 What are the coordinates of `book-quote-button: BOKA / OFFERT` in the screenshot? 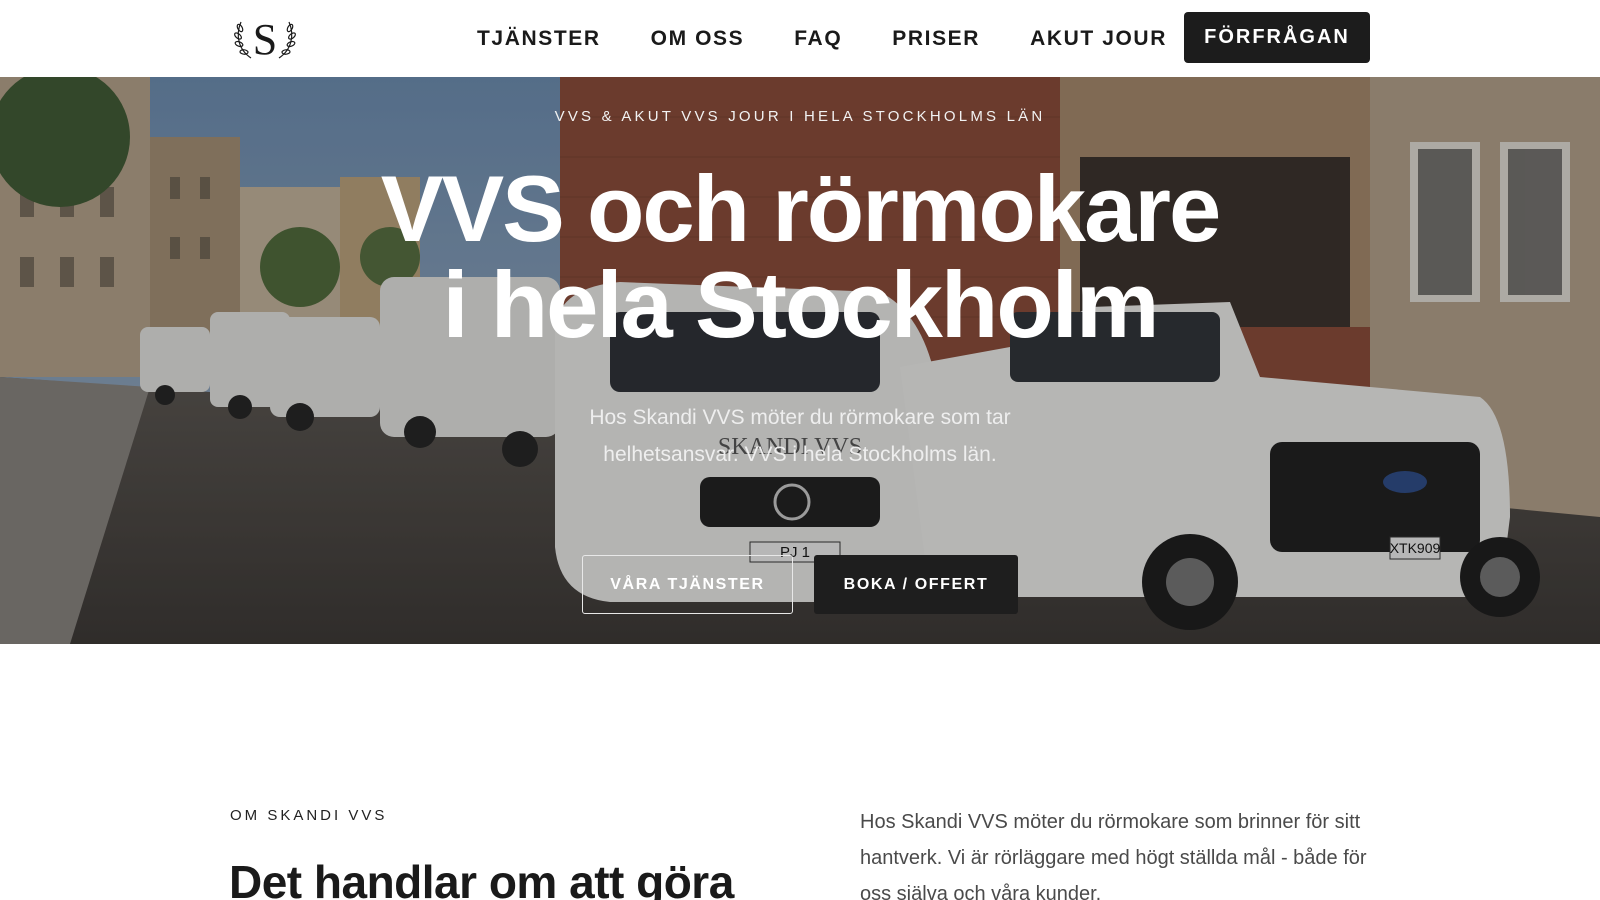 It's located at (916, 584).